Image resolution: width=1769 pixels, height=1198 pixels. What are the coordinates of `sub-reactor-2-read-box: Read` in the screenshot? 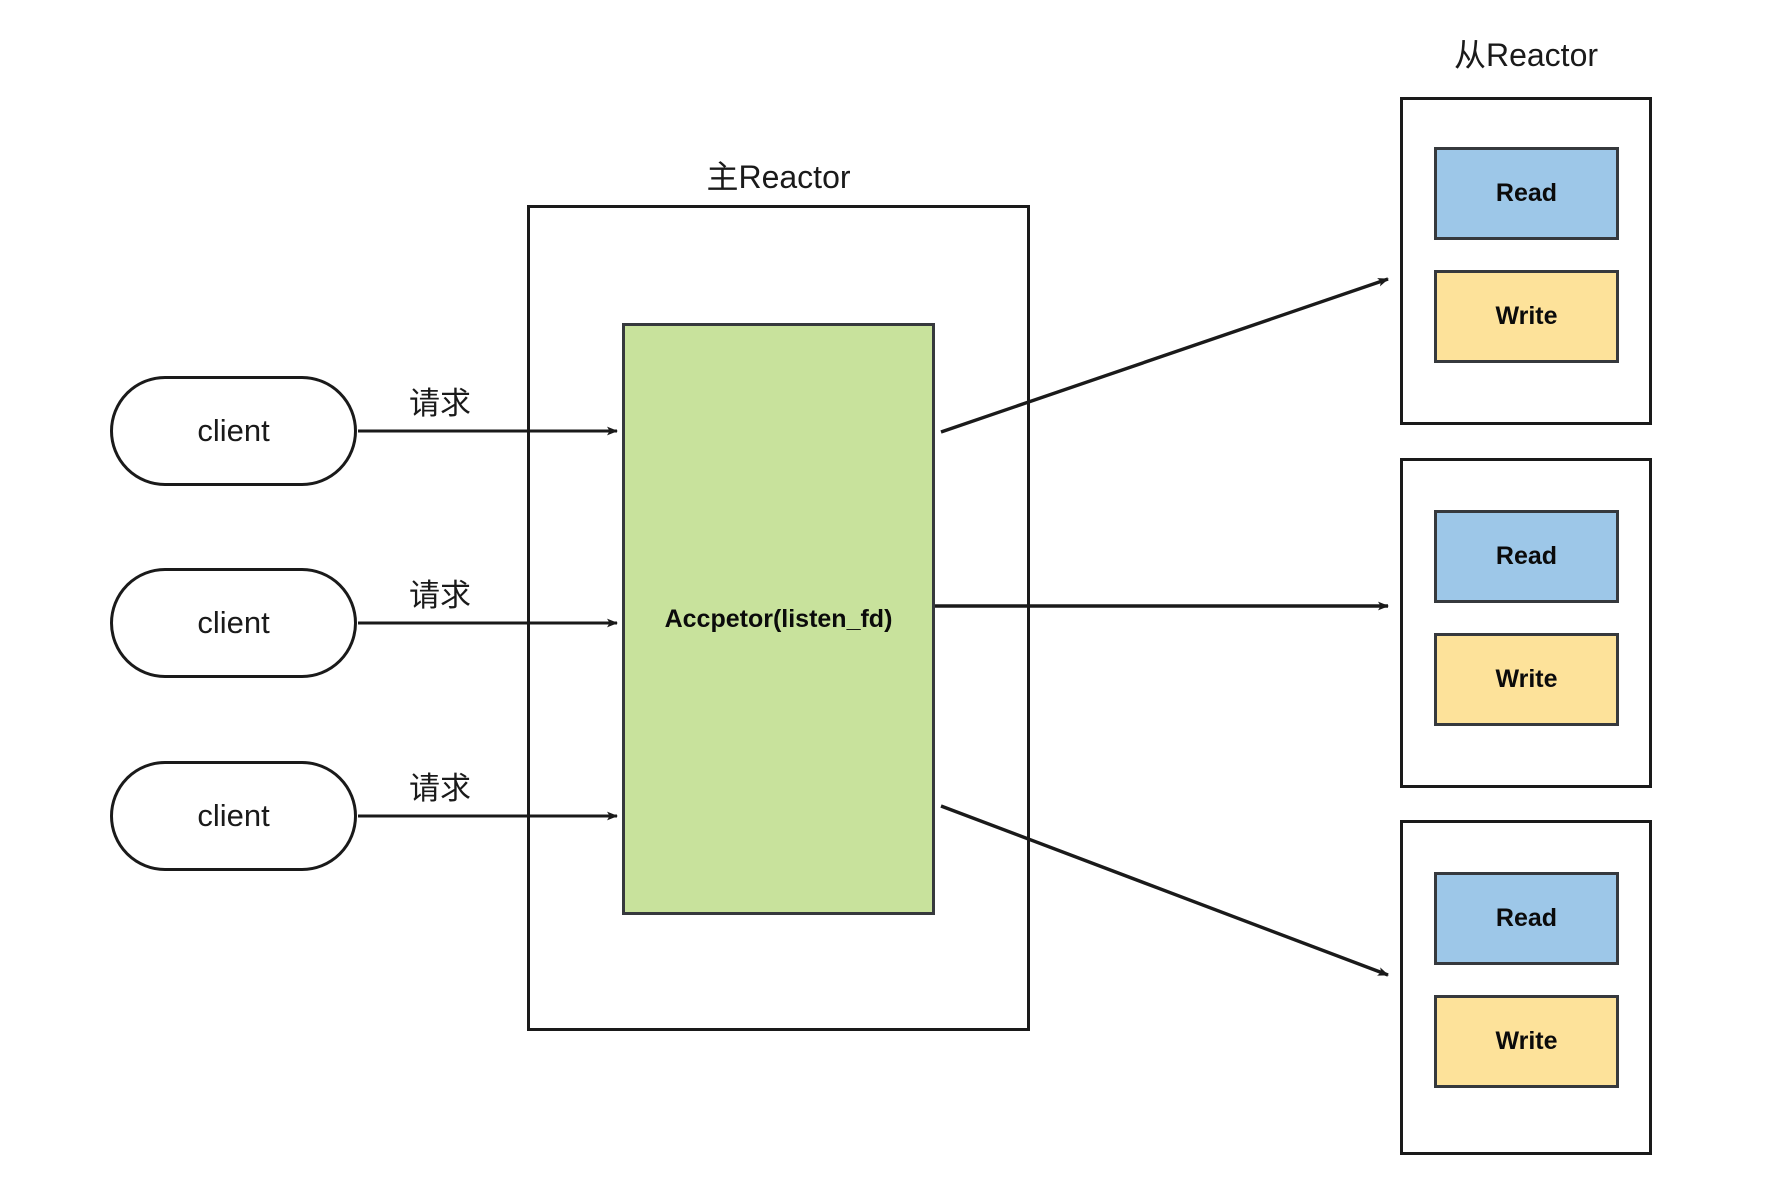 It's located at (1526, 556).